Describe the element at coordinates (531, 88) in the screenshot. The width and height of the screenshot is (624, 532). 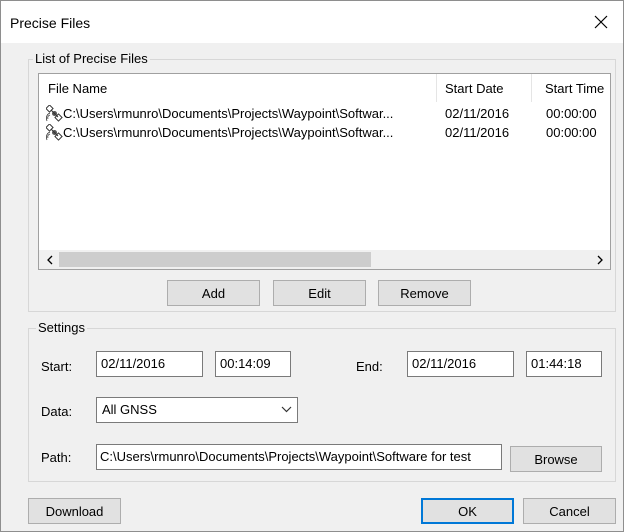
I see `column-separator` at that location.